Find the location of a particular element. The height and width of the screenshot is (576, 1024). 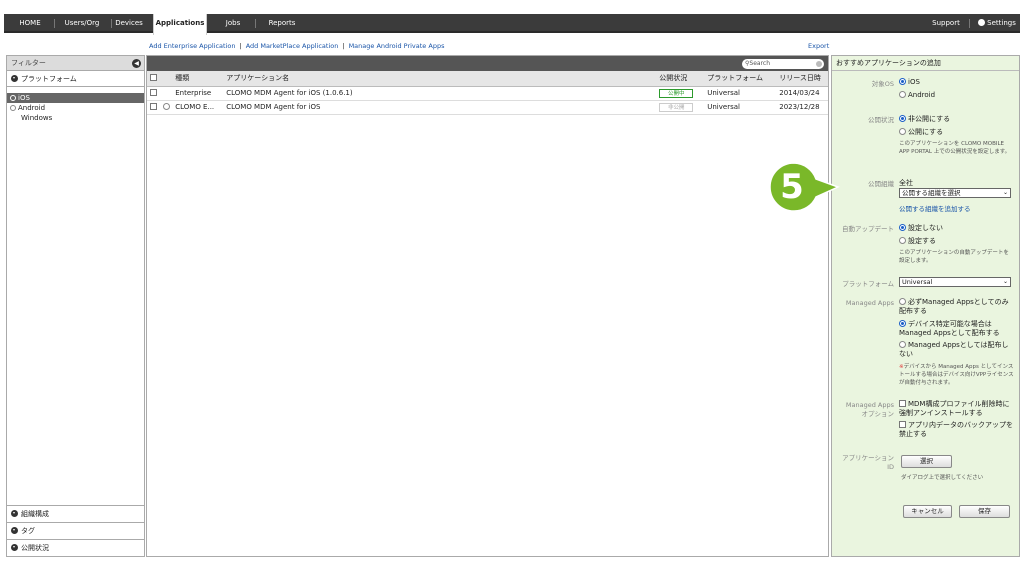

filter-bottom-sections: 組織構成 タグ 公開状況 is located at coordinates (75, 530).